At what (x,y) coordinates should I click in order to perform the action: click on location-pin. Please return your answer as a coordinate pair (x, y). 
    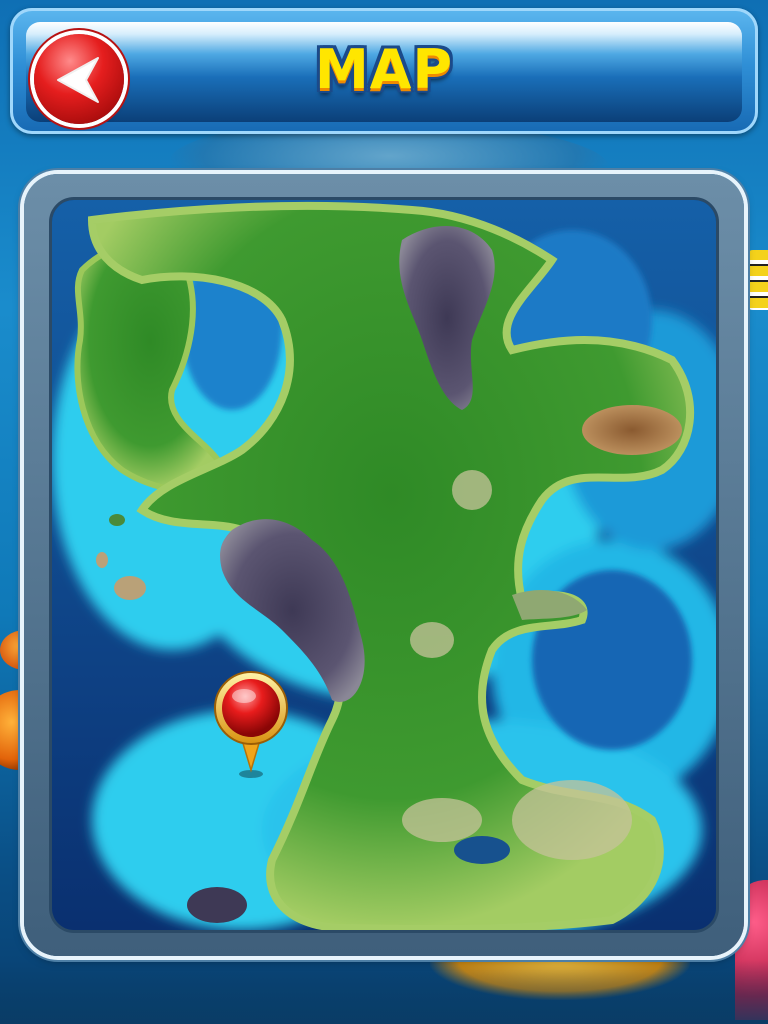
    Looking at the image, I should click on (251, 725).